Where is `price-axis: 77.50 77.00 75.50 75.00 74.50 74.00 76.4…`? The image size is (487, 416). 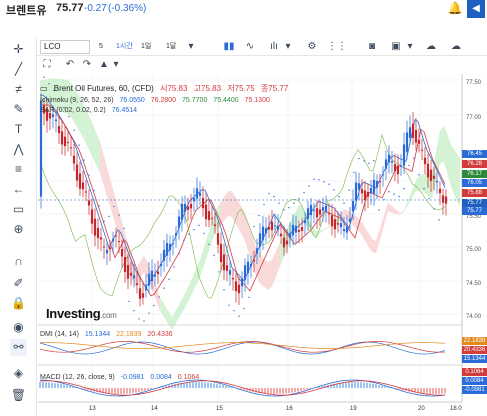 price-axis: 77.50 77.00 75.50 75.00 74.50 74.00 76.4… is located at coordinates (474, 208).